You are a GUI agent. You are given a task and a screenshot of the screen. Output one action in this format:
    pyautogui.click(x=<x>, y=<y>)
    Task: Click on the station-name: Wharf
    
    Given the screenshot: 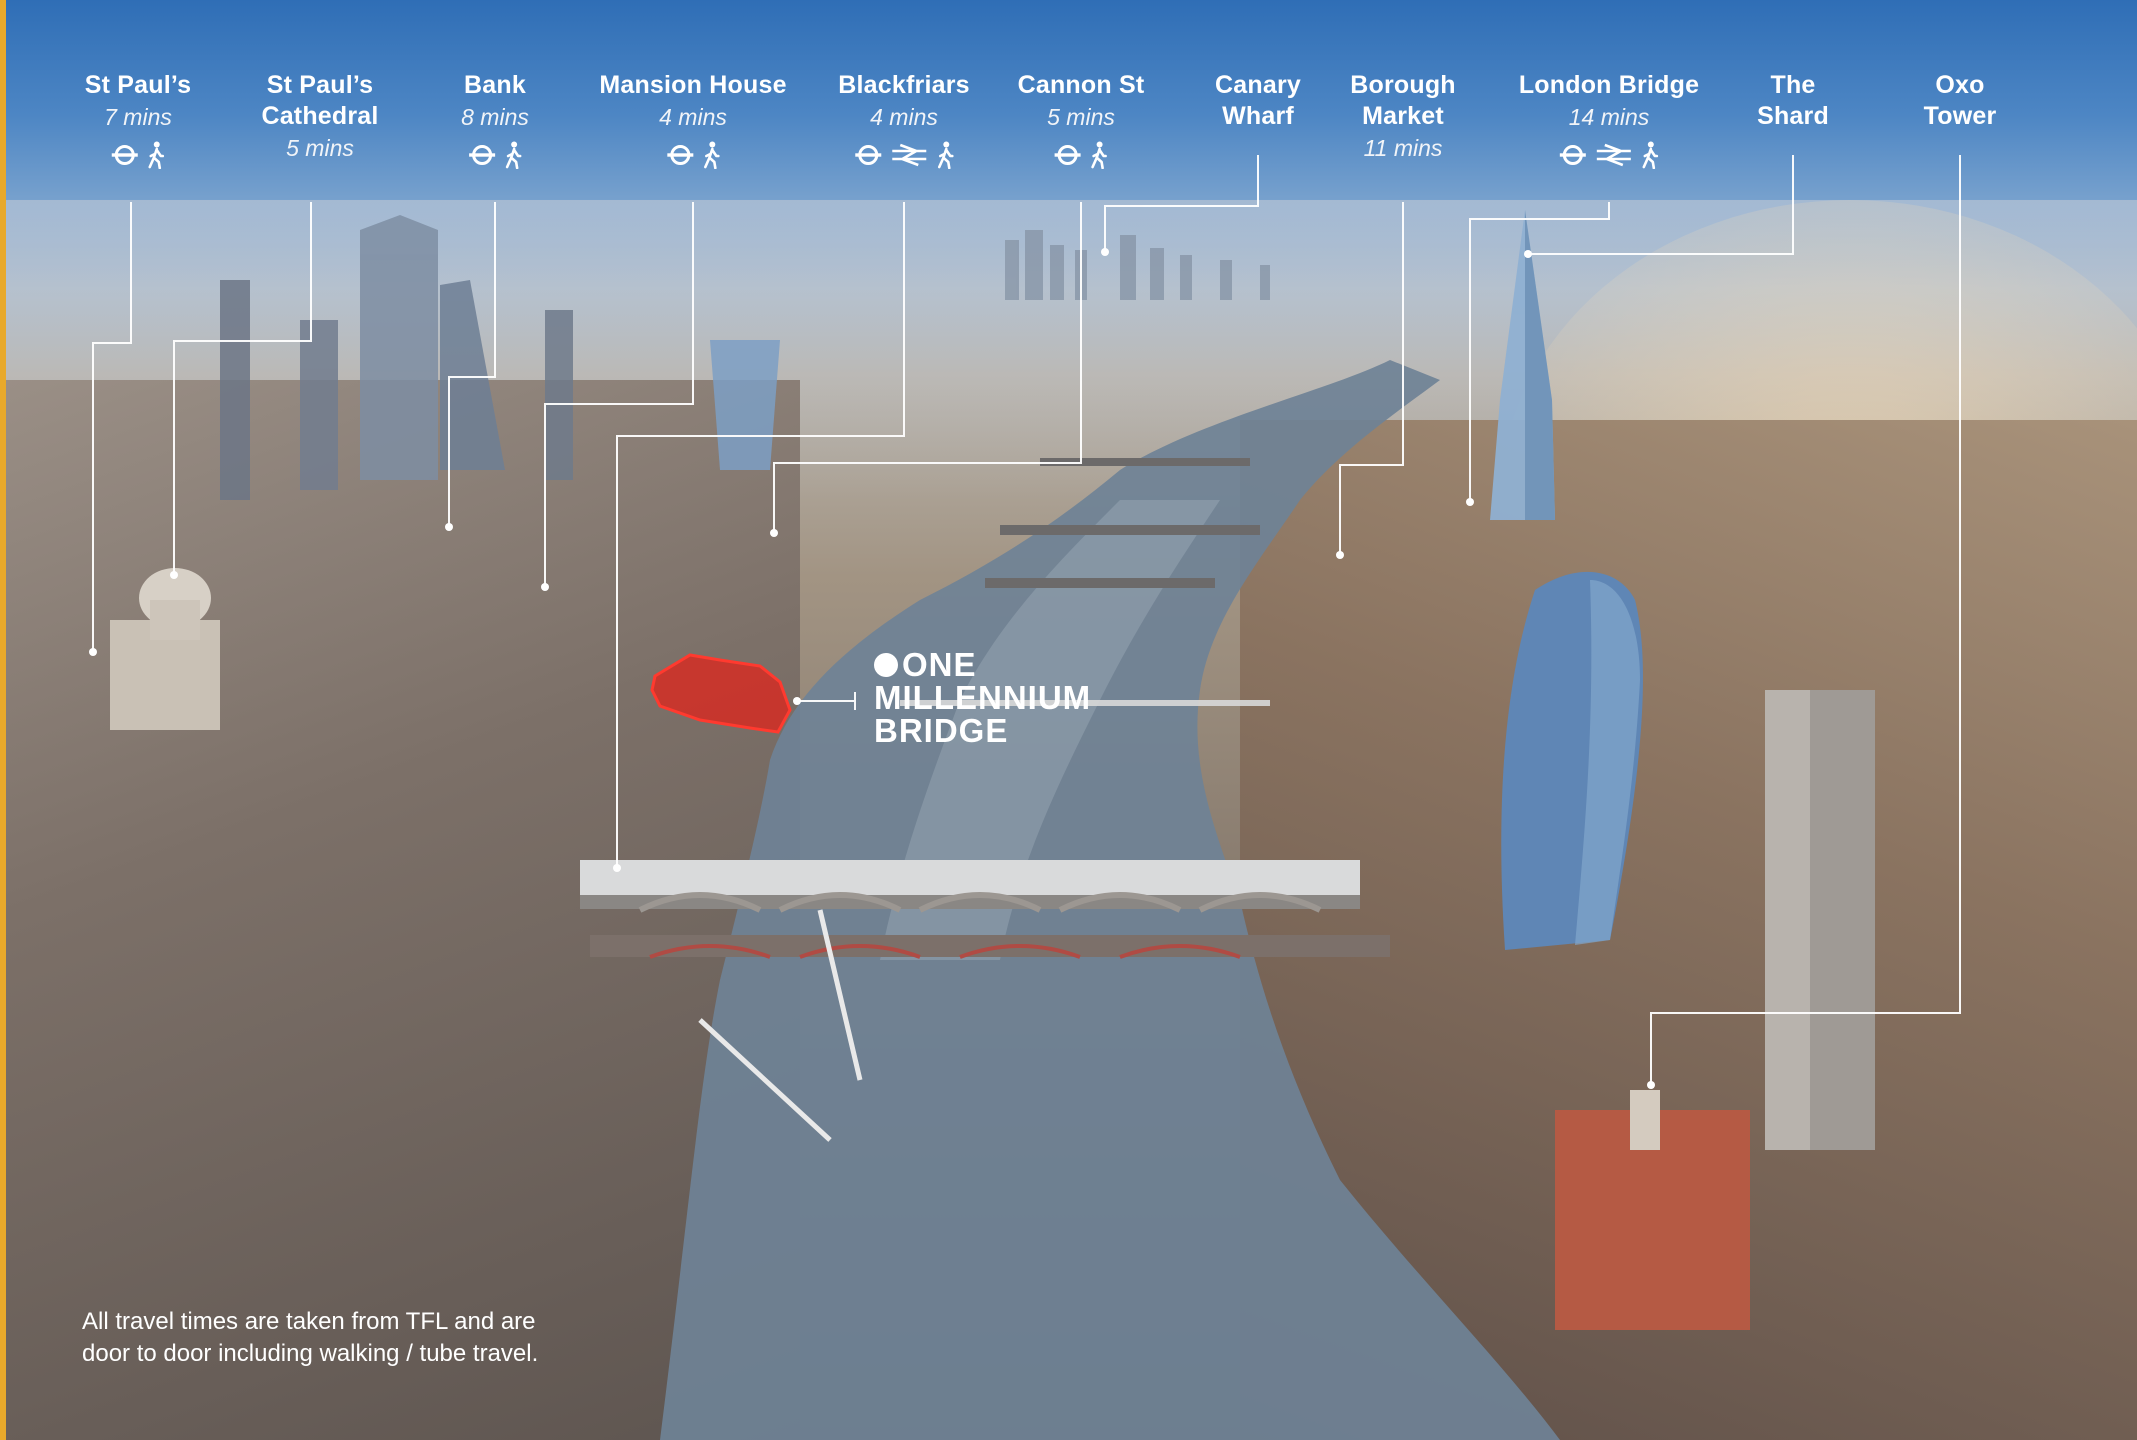 What is the action you would take?
    pyautogui.click(x=1258, y=116)
    